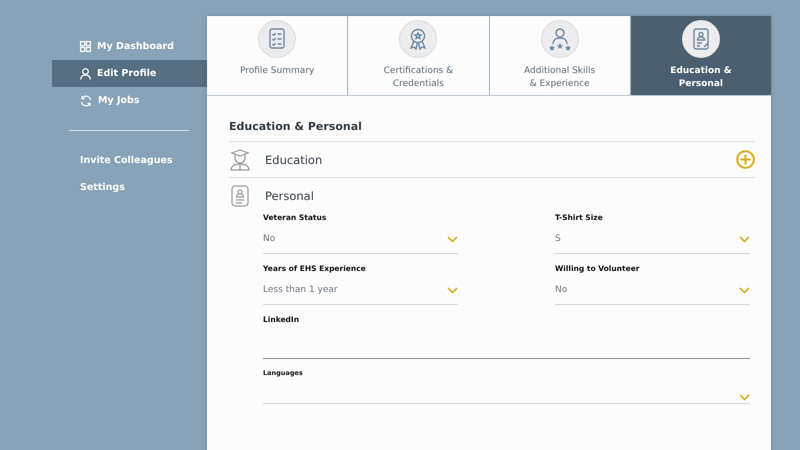 The image size is (800, 450). What do you see at coordinates (559, 39) in the screenshot?
I see `person-stars-icon` at bounding box center [559, 39].